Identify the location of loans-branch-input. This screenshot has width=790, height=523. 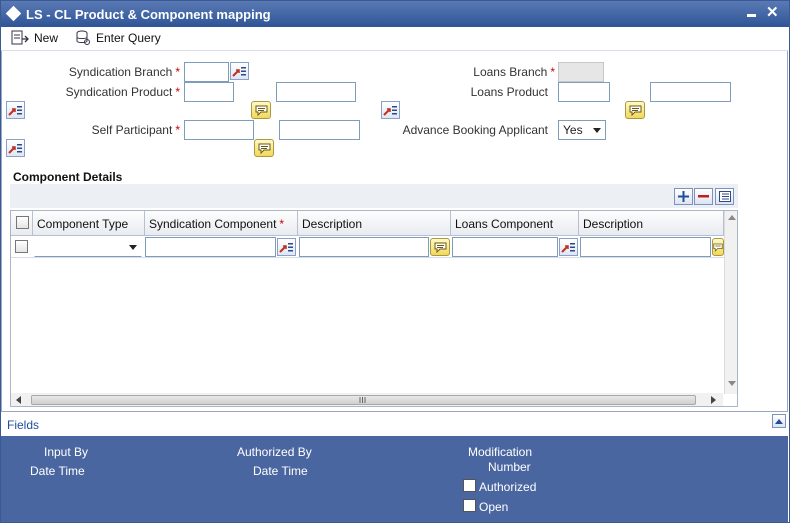
(581, 72).